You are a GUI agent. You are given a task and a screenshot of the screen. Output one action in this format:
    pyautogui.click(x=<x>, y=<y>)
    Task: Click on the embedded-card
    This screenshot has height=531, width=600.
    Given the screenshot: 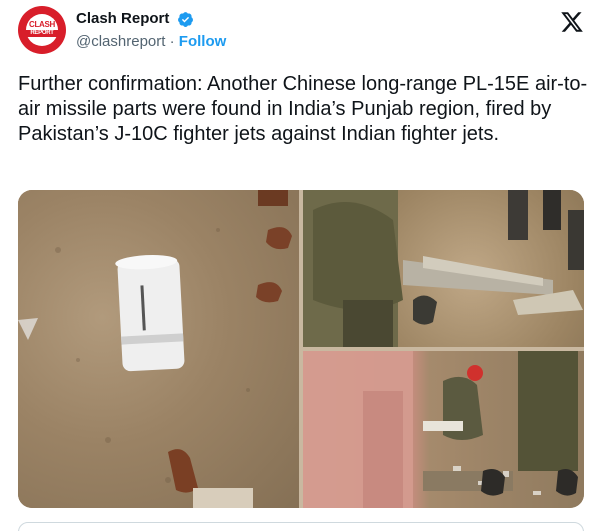 What is the action you would take?
    pyautogui.click(x=301, y=526)
    